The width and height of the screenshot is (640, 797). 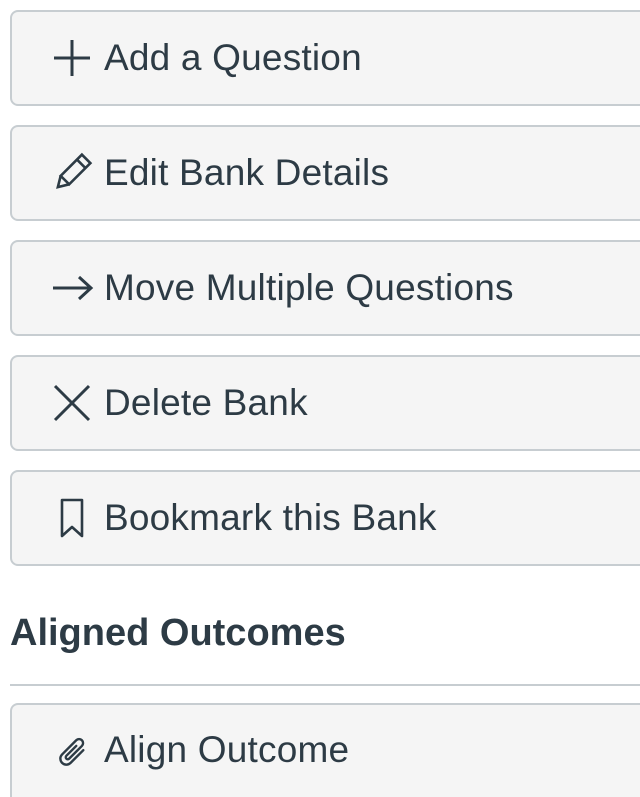 What do you see at coordinates (206, 402) in the screenshot?
I see `delete-bank-label: Delete Bank` at bounding box center [206, 402].